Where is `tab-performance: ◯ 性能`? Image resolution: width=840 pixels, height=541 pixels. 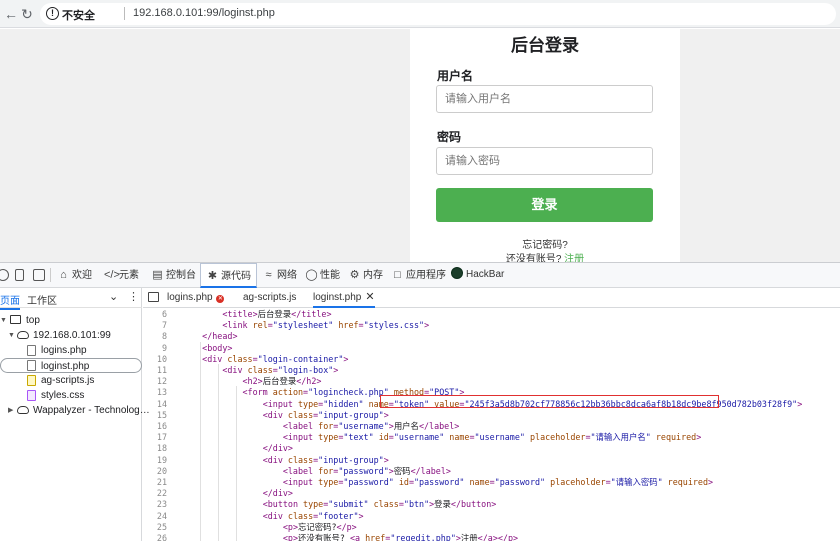
tab-performance: ◯ 性能 is located at coordinates (322, 275).